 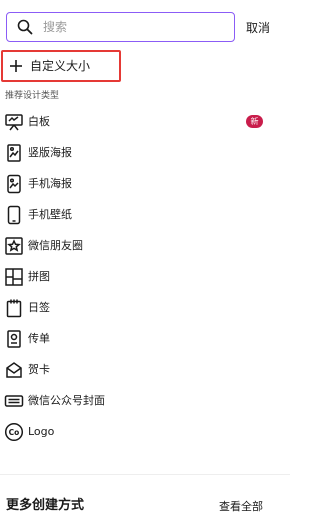 I want to click on search-icon, so click(x=25, y=27).